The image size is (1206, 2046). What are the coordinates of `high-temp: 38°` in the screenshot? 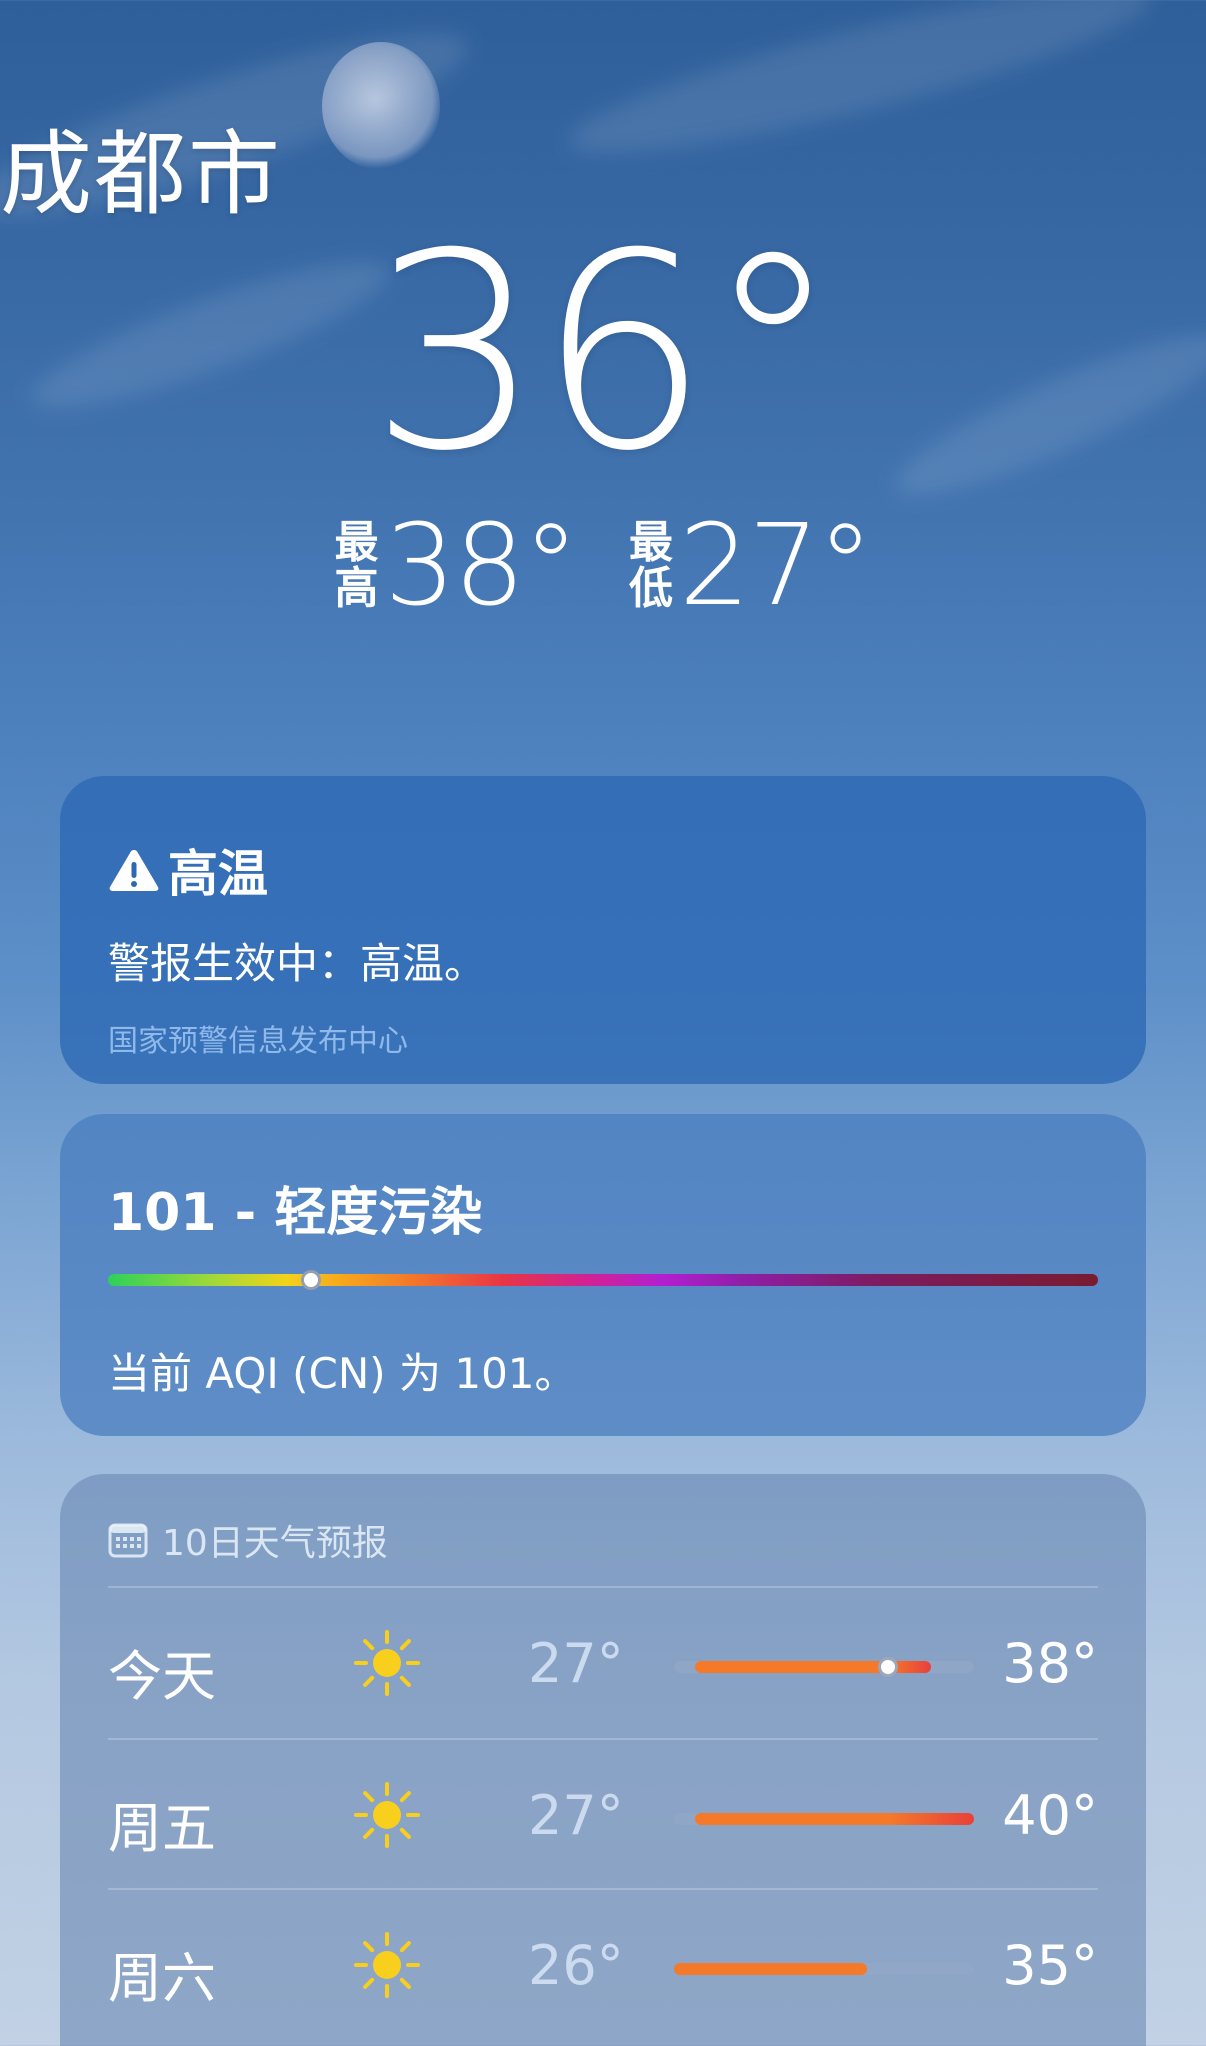 It's located at (1050, 1663).